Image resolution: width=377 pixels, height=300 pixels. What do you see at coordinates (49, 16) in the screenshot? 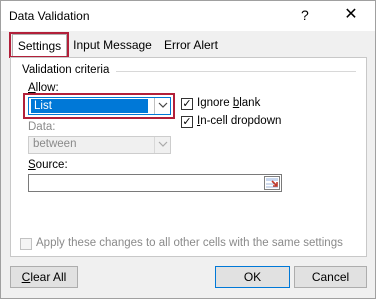
I see `dialog-title: Data Validation` at bounding box center [49, 16].